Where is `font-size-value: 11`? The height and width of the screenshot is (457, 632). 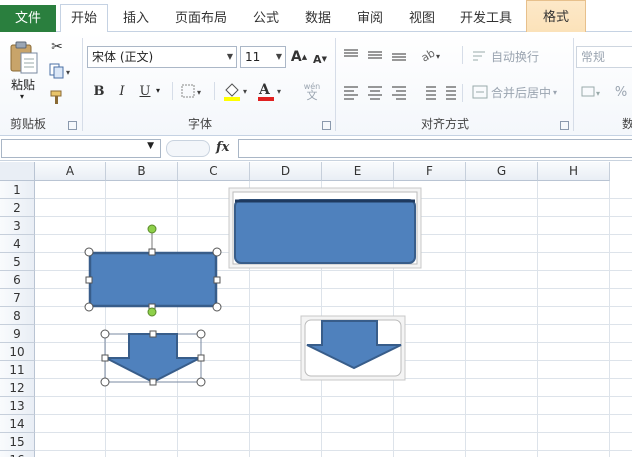
font-size-value: 11 is located at coordinates (253, 57).